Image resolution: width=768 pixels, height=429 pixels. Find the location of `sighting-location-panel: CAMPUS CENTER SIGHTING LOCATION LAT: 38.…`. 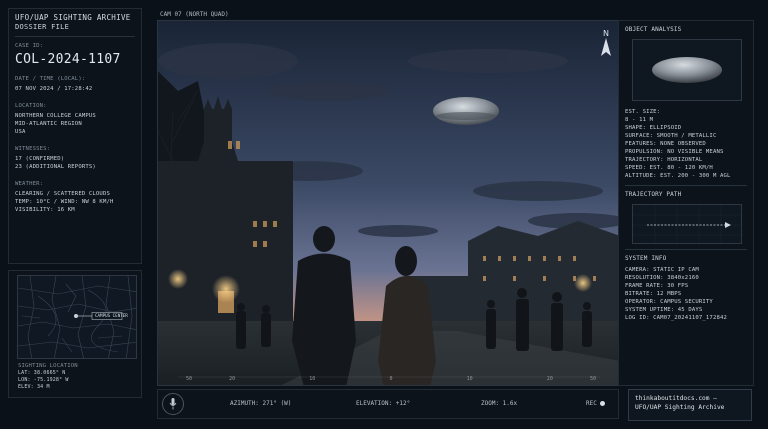

sighting-location-panel: CAMPUS CENTER SIGHTING LOCATION LAT: 38.… is located at coordinates (75, 334).